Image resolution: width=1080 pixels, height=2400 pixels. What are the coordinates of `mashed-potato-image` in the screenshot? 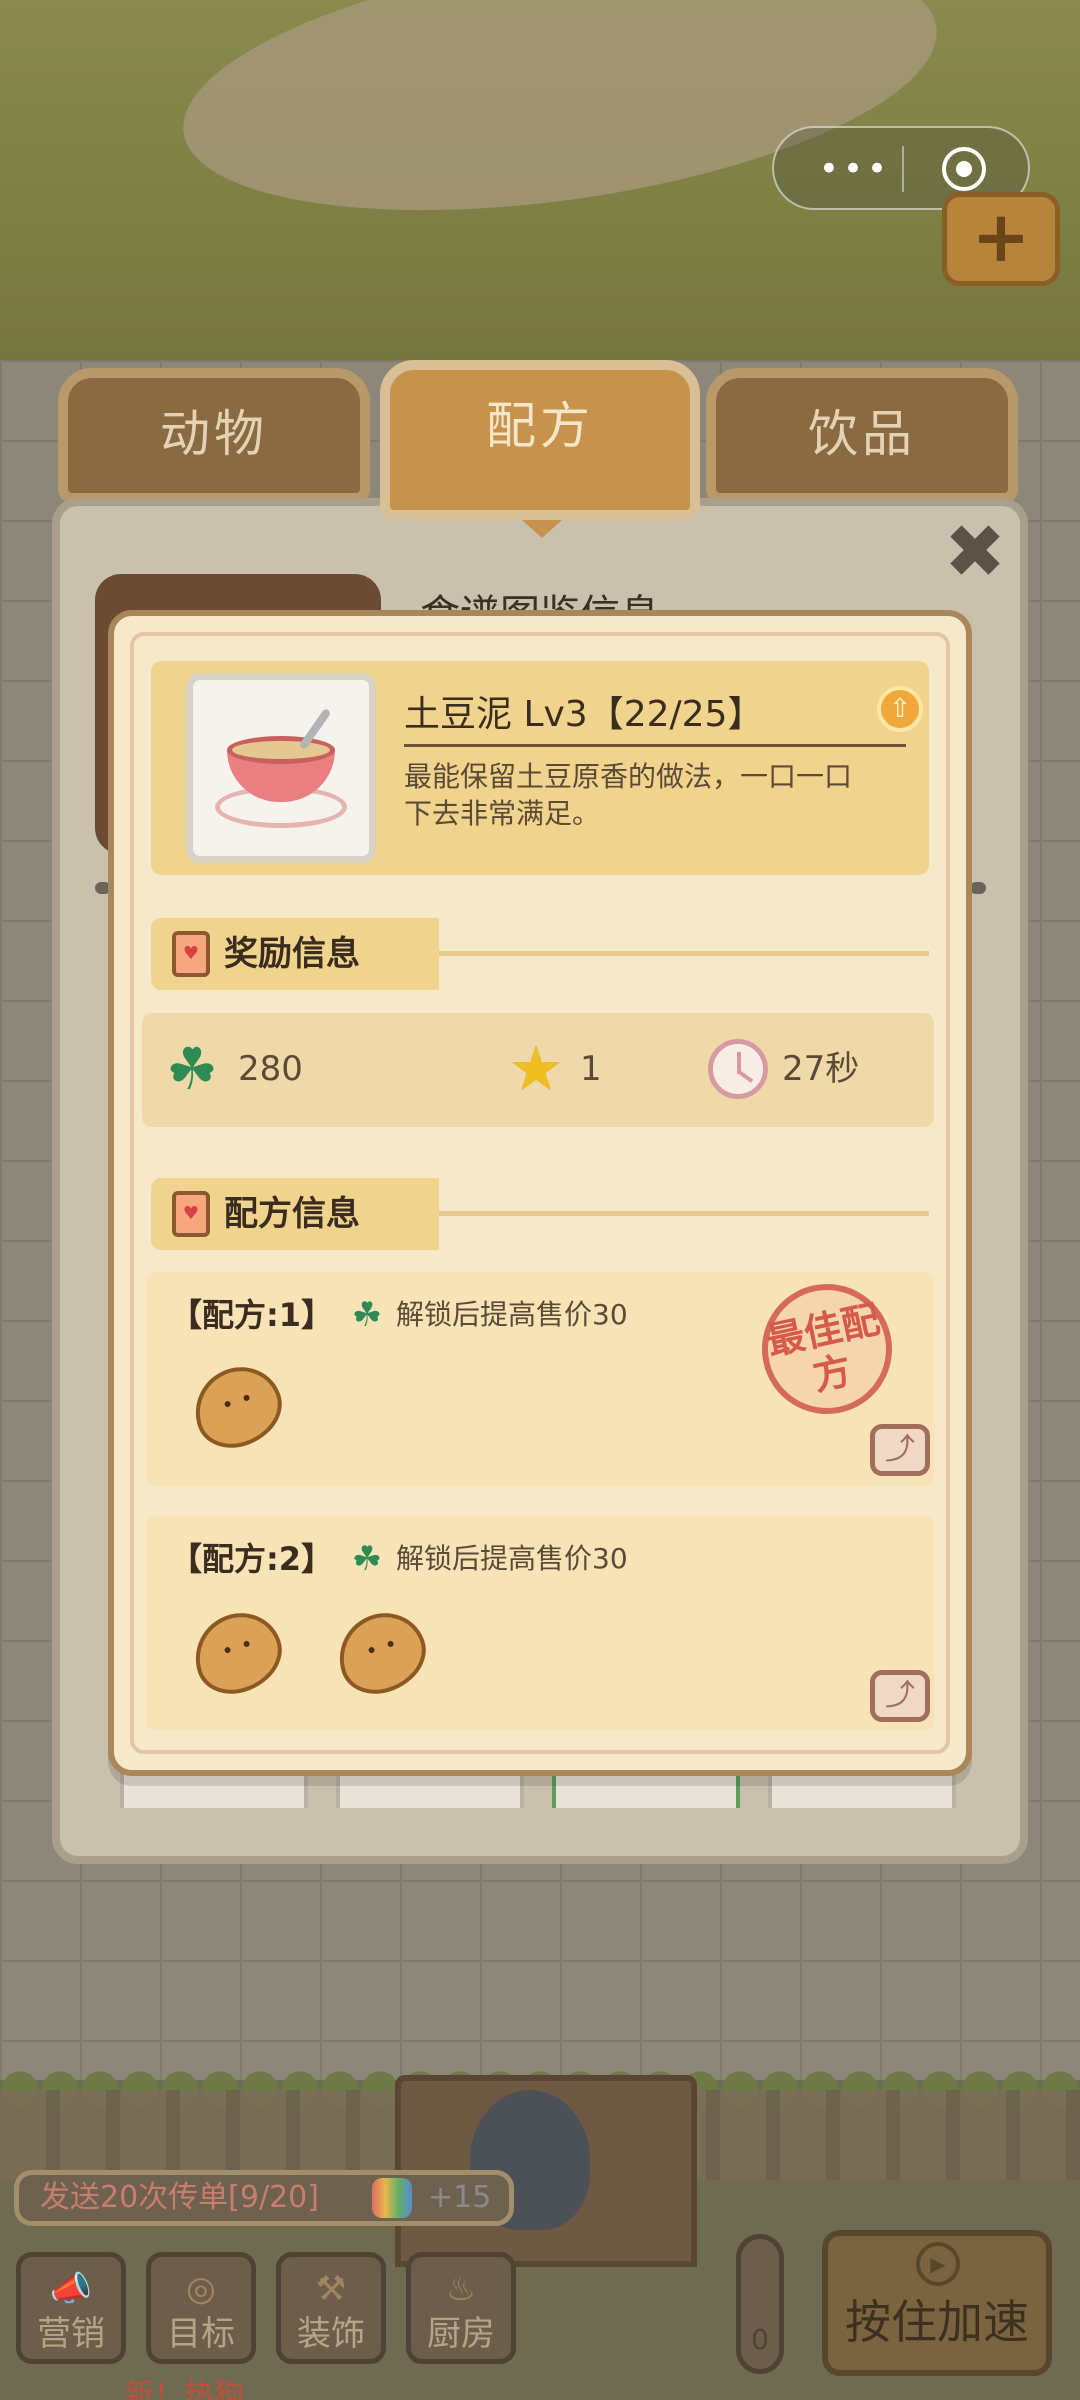 It's located at (281, 768).